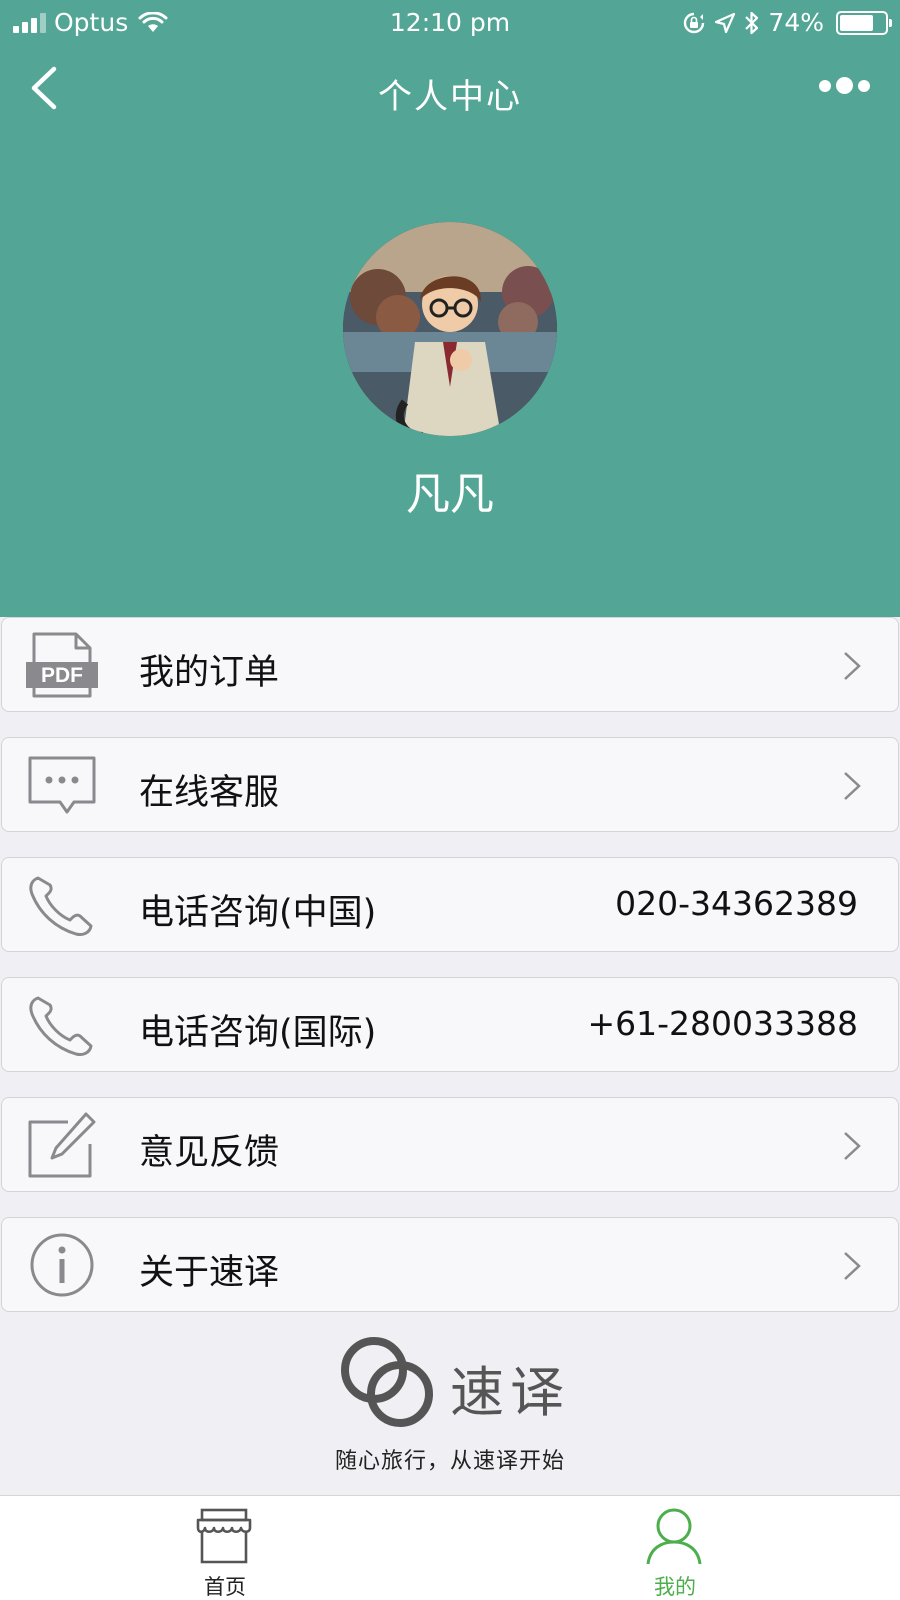 This screenshot has height=1600, width=900. Describe the element at coordinates (844, 85) in the screenshot. I see `more-dots-icon` at that location.